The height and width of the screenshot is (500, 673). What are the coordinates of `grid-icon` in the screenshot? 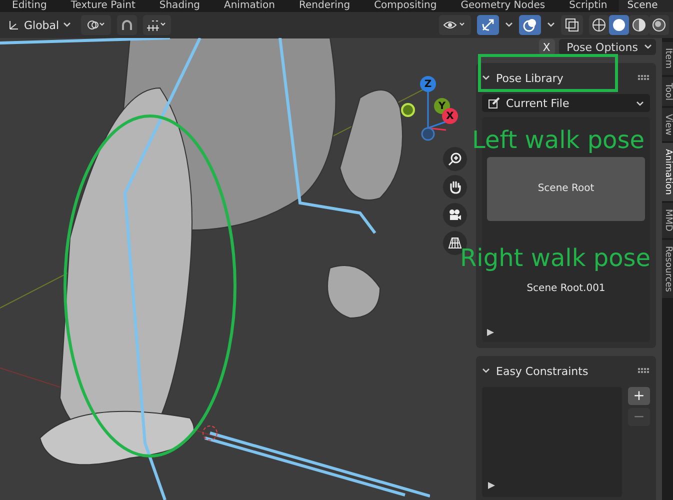 It's located at (455, 243).